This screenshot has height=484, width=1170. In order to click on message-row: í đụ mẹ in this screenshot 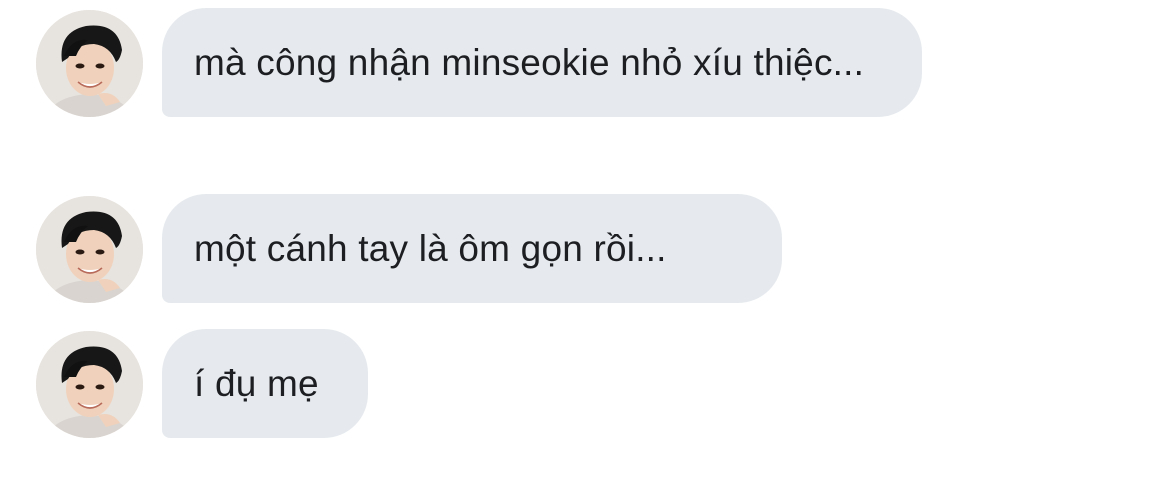, I will do `click(202, 383)`.